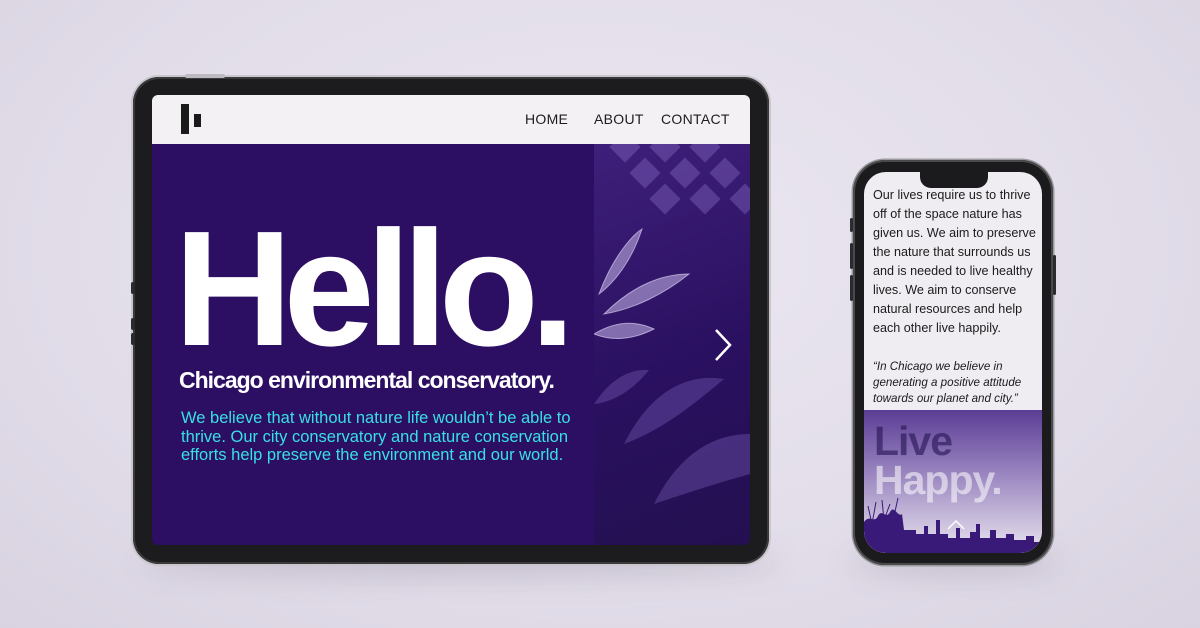  Describe the element at coordinates (695, 119) in the screenshot. I see `nav-link-contact: CONTACT` at that location.